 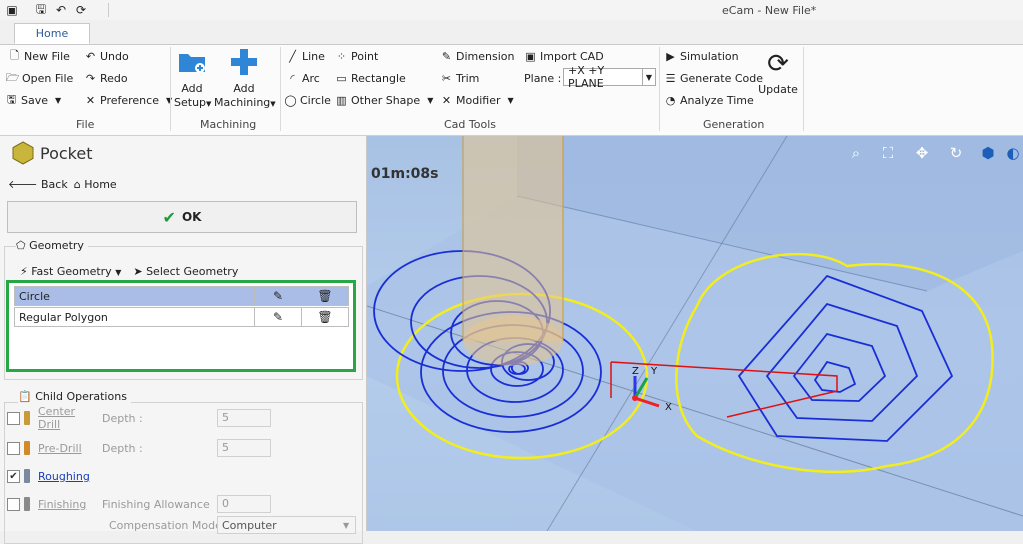 What do you see at coordinates (181, 296) in the screenshot?
I see `geometry-row: Circle ✎ 🗑` at bounding box center [181, 296].